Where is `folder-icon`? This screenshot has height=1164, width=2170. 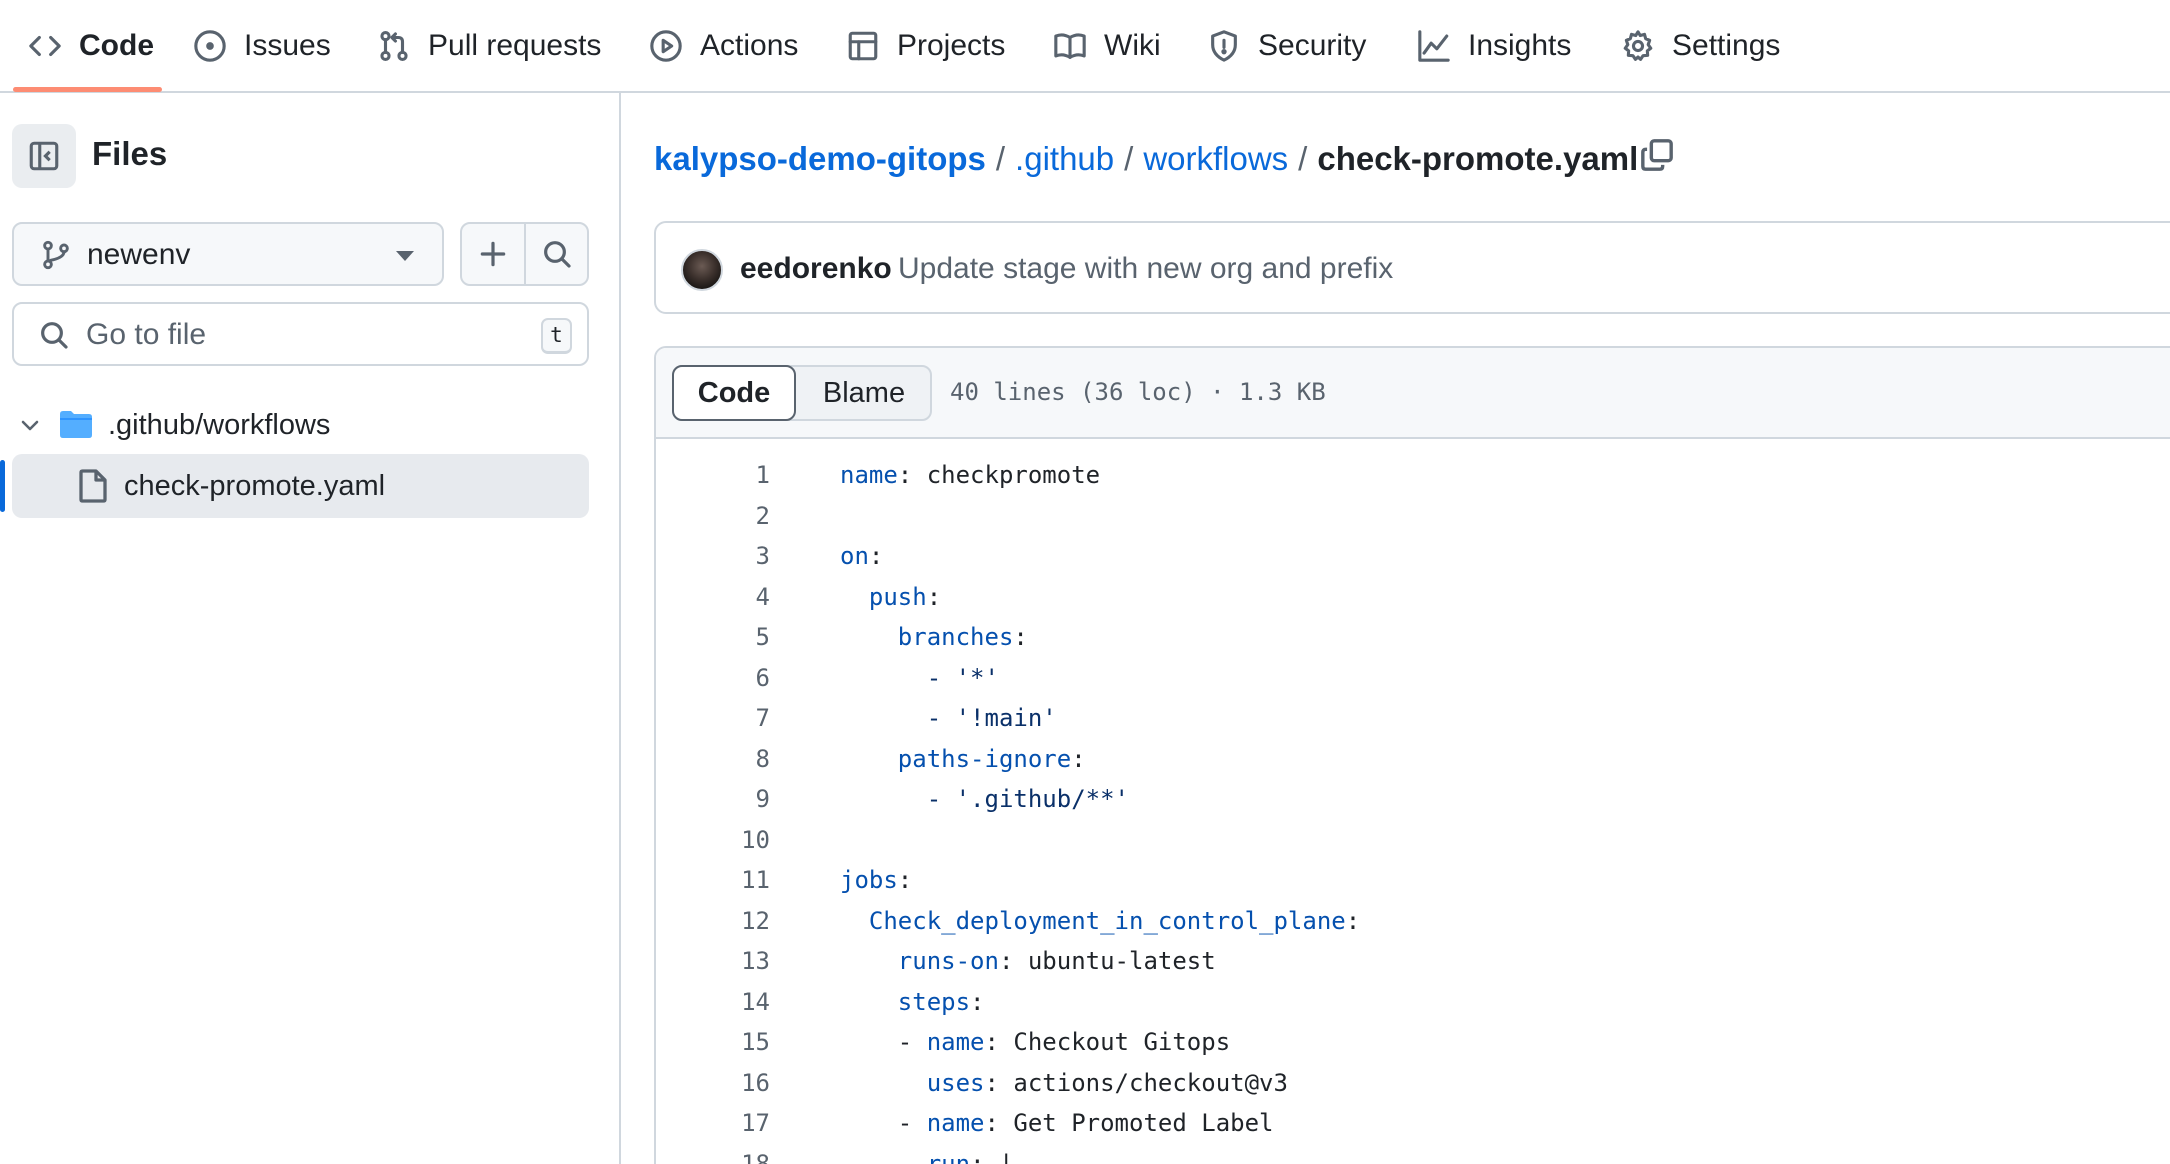 folder-icon is located at coordinates (76, 424).